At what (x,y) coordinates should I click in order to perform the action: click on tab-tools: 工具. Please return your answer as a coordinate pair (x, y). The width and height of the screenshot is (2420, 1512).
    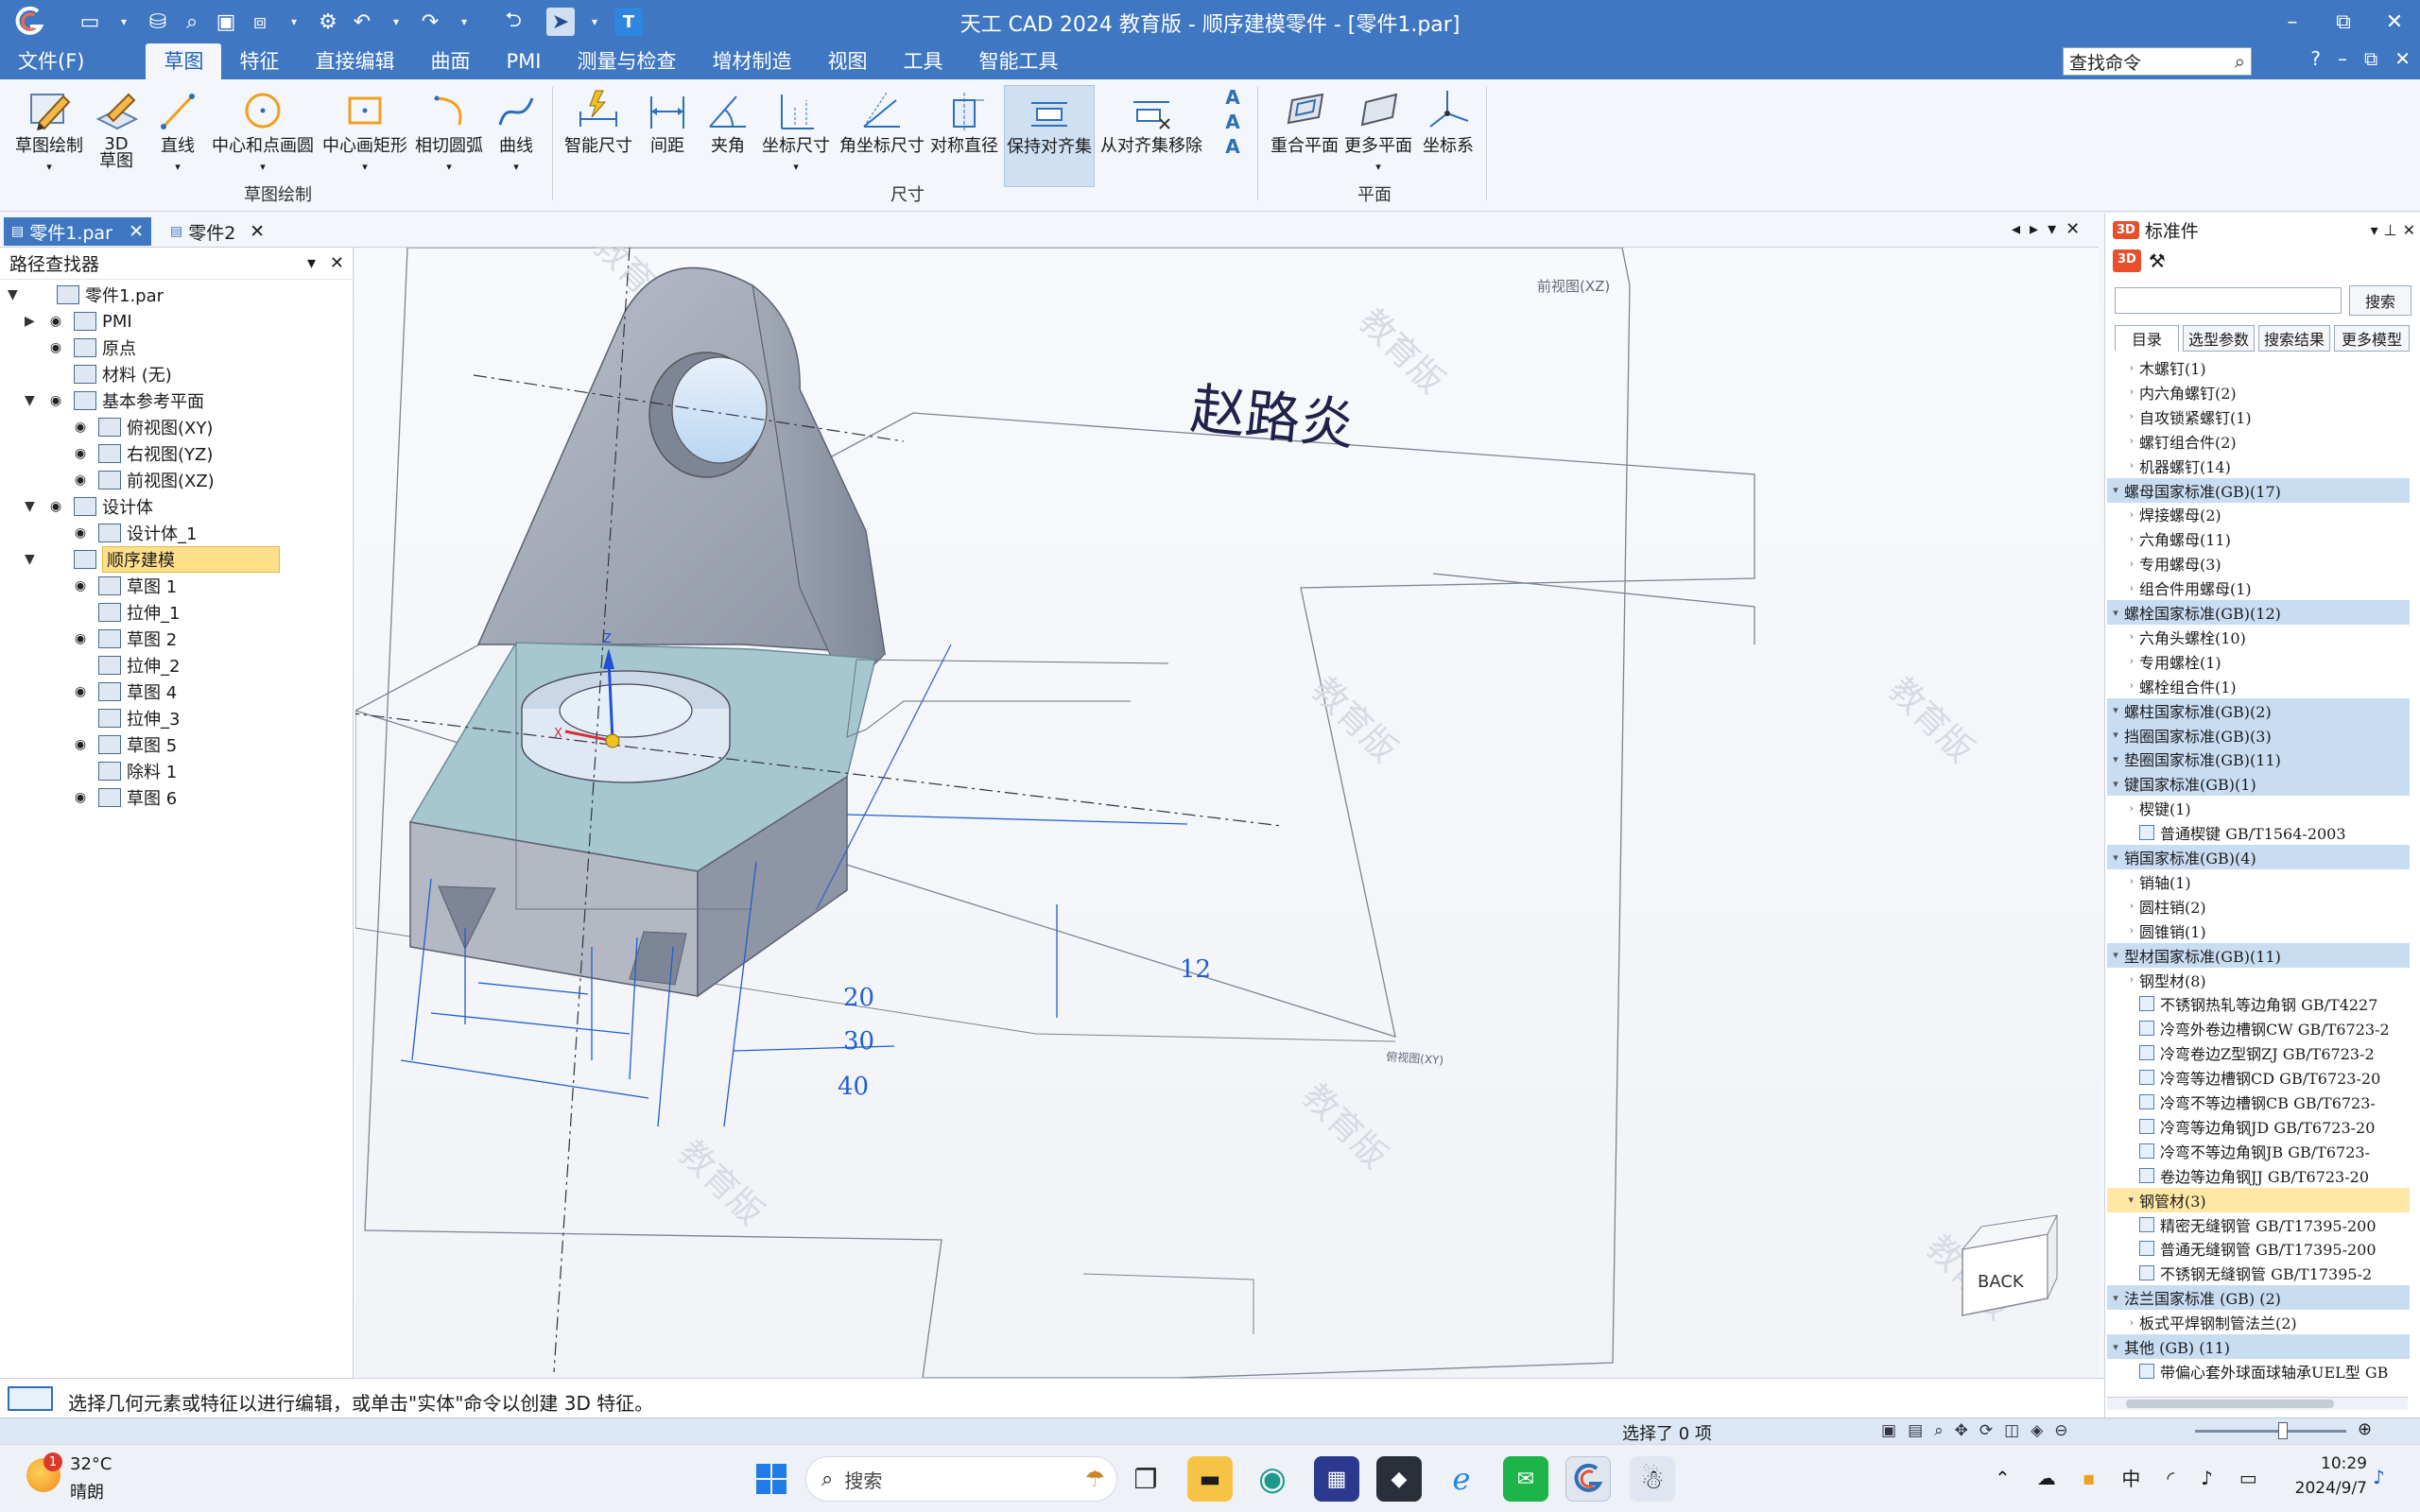
    Looking at the image, I should click on (922, 61).